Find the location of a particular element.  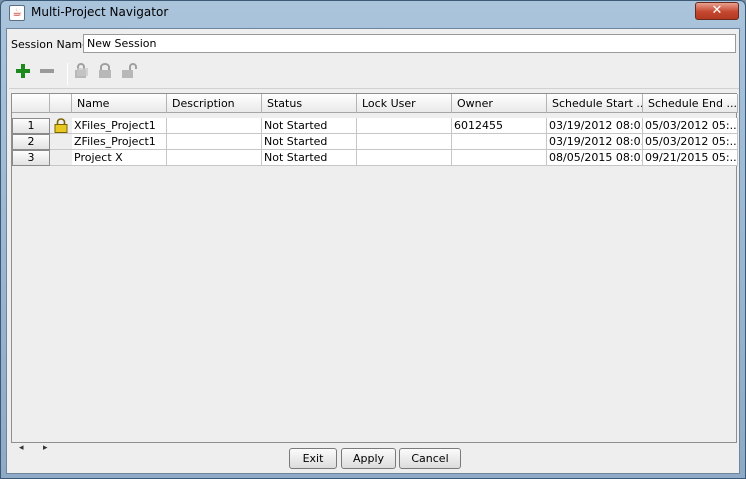

lock-icon is located at coordinates (105, 70).